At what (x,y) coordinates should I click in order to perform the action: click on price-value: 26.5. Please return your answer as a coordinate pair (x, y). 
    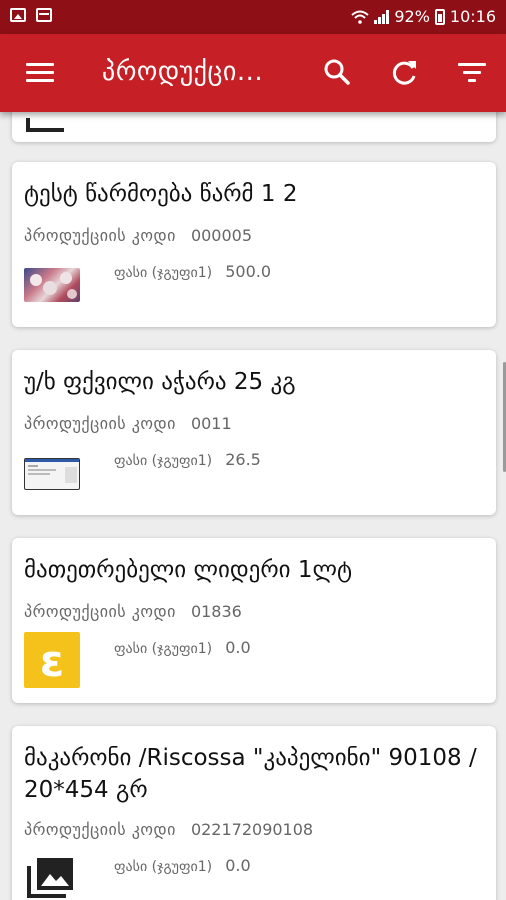
    Looking at the image, I should click on (243, 459).